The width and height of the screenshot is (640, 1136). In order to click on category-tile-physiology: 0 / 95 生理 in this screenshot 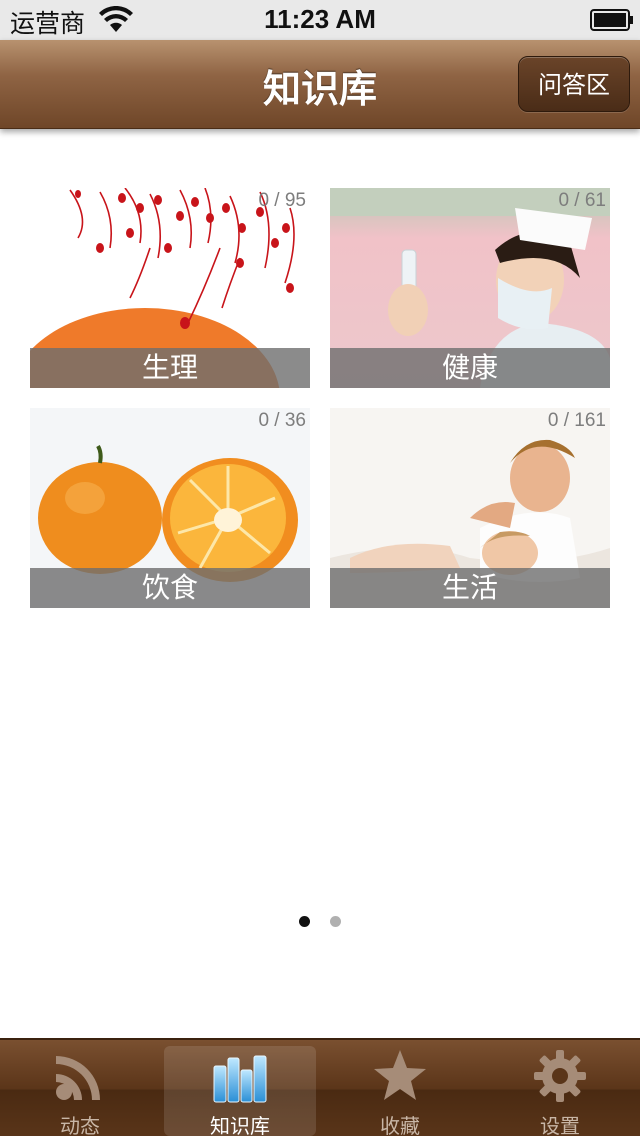, I will do `click(170, 288)`.